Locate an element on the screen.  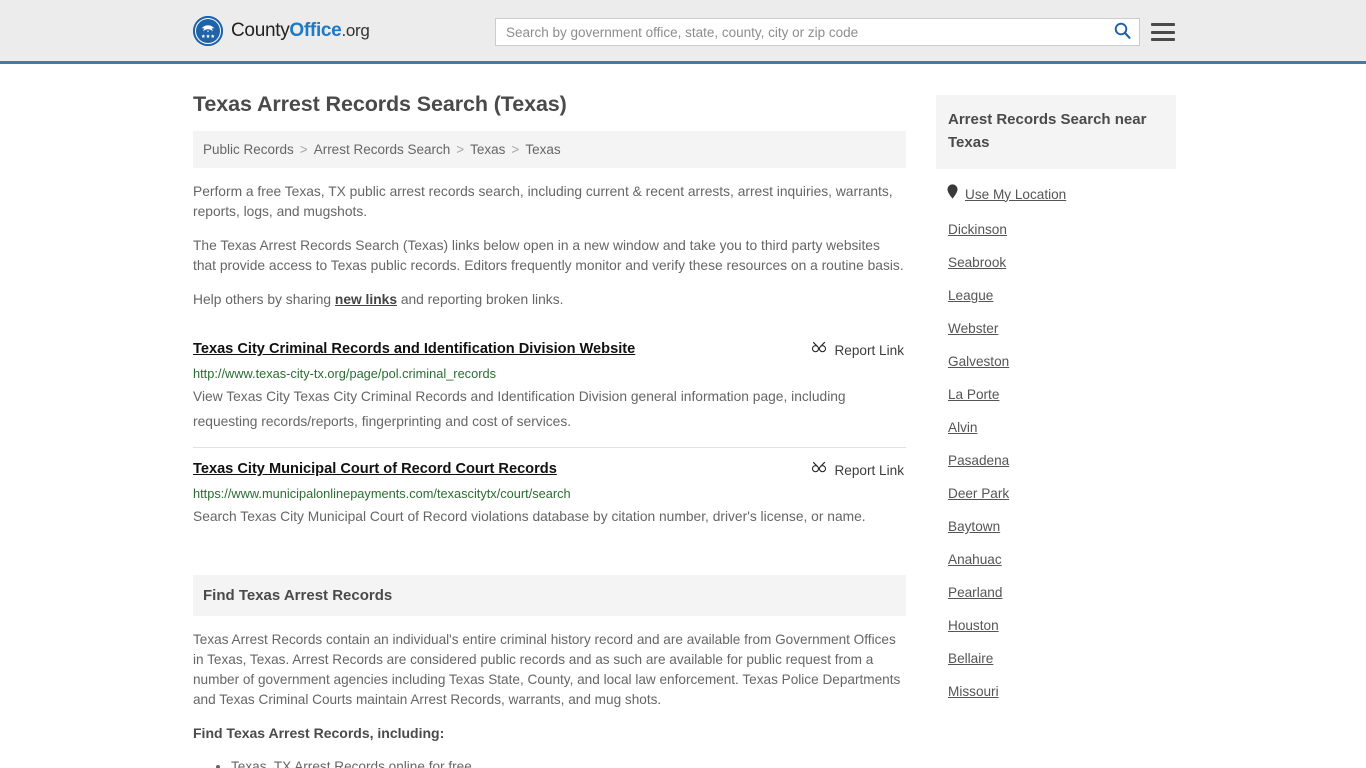
sidebar-item-label: Galveston is located at coordinates (978, 361).